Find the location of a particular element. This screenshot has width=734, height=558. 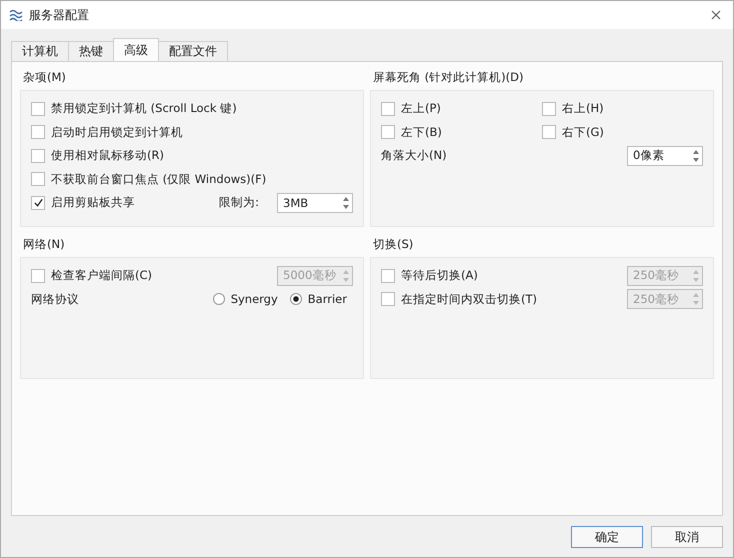

checkbox-label: 右上(H) is located at coordinates (583, 108).